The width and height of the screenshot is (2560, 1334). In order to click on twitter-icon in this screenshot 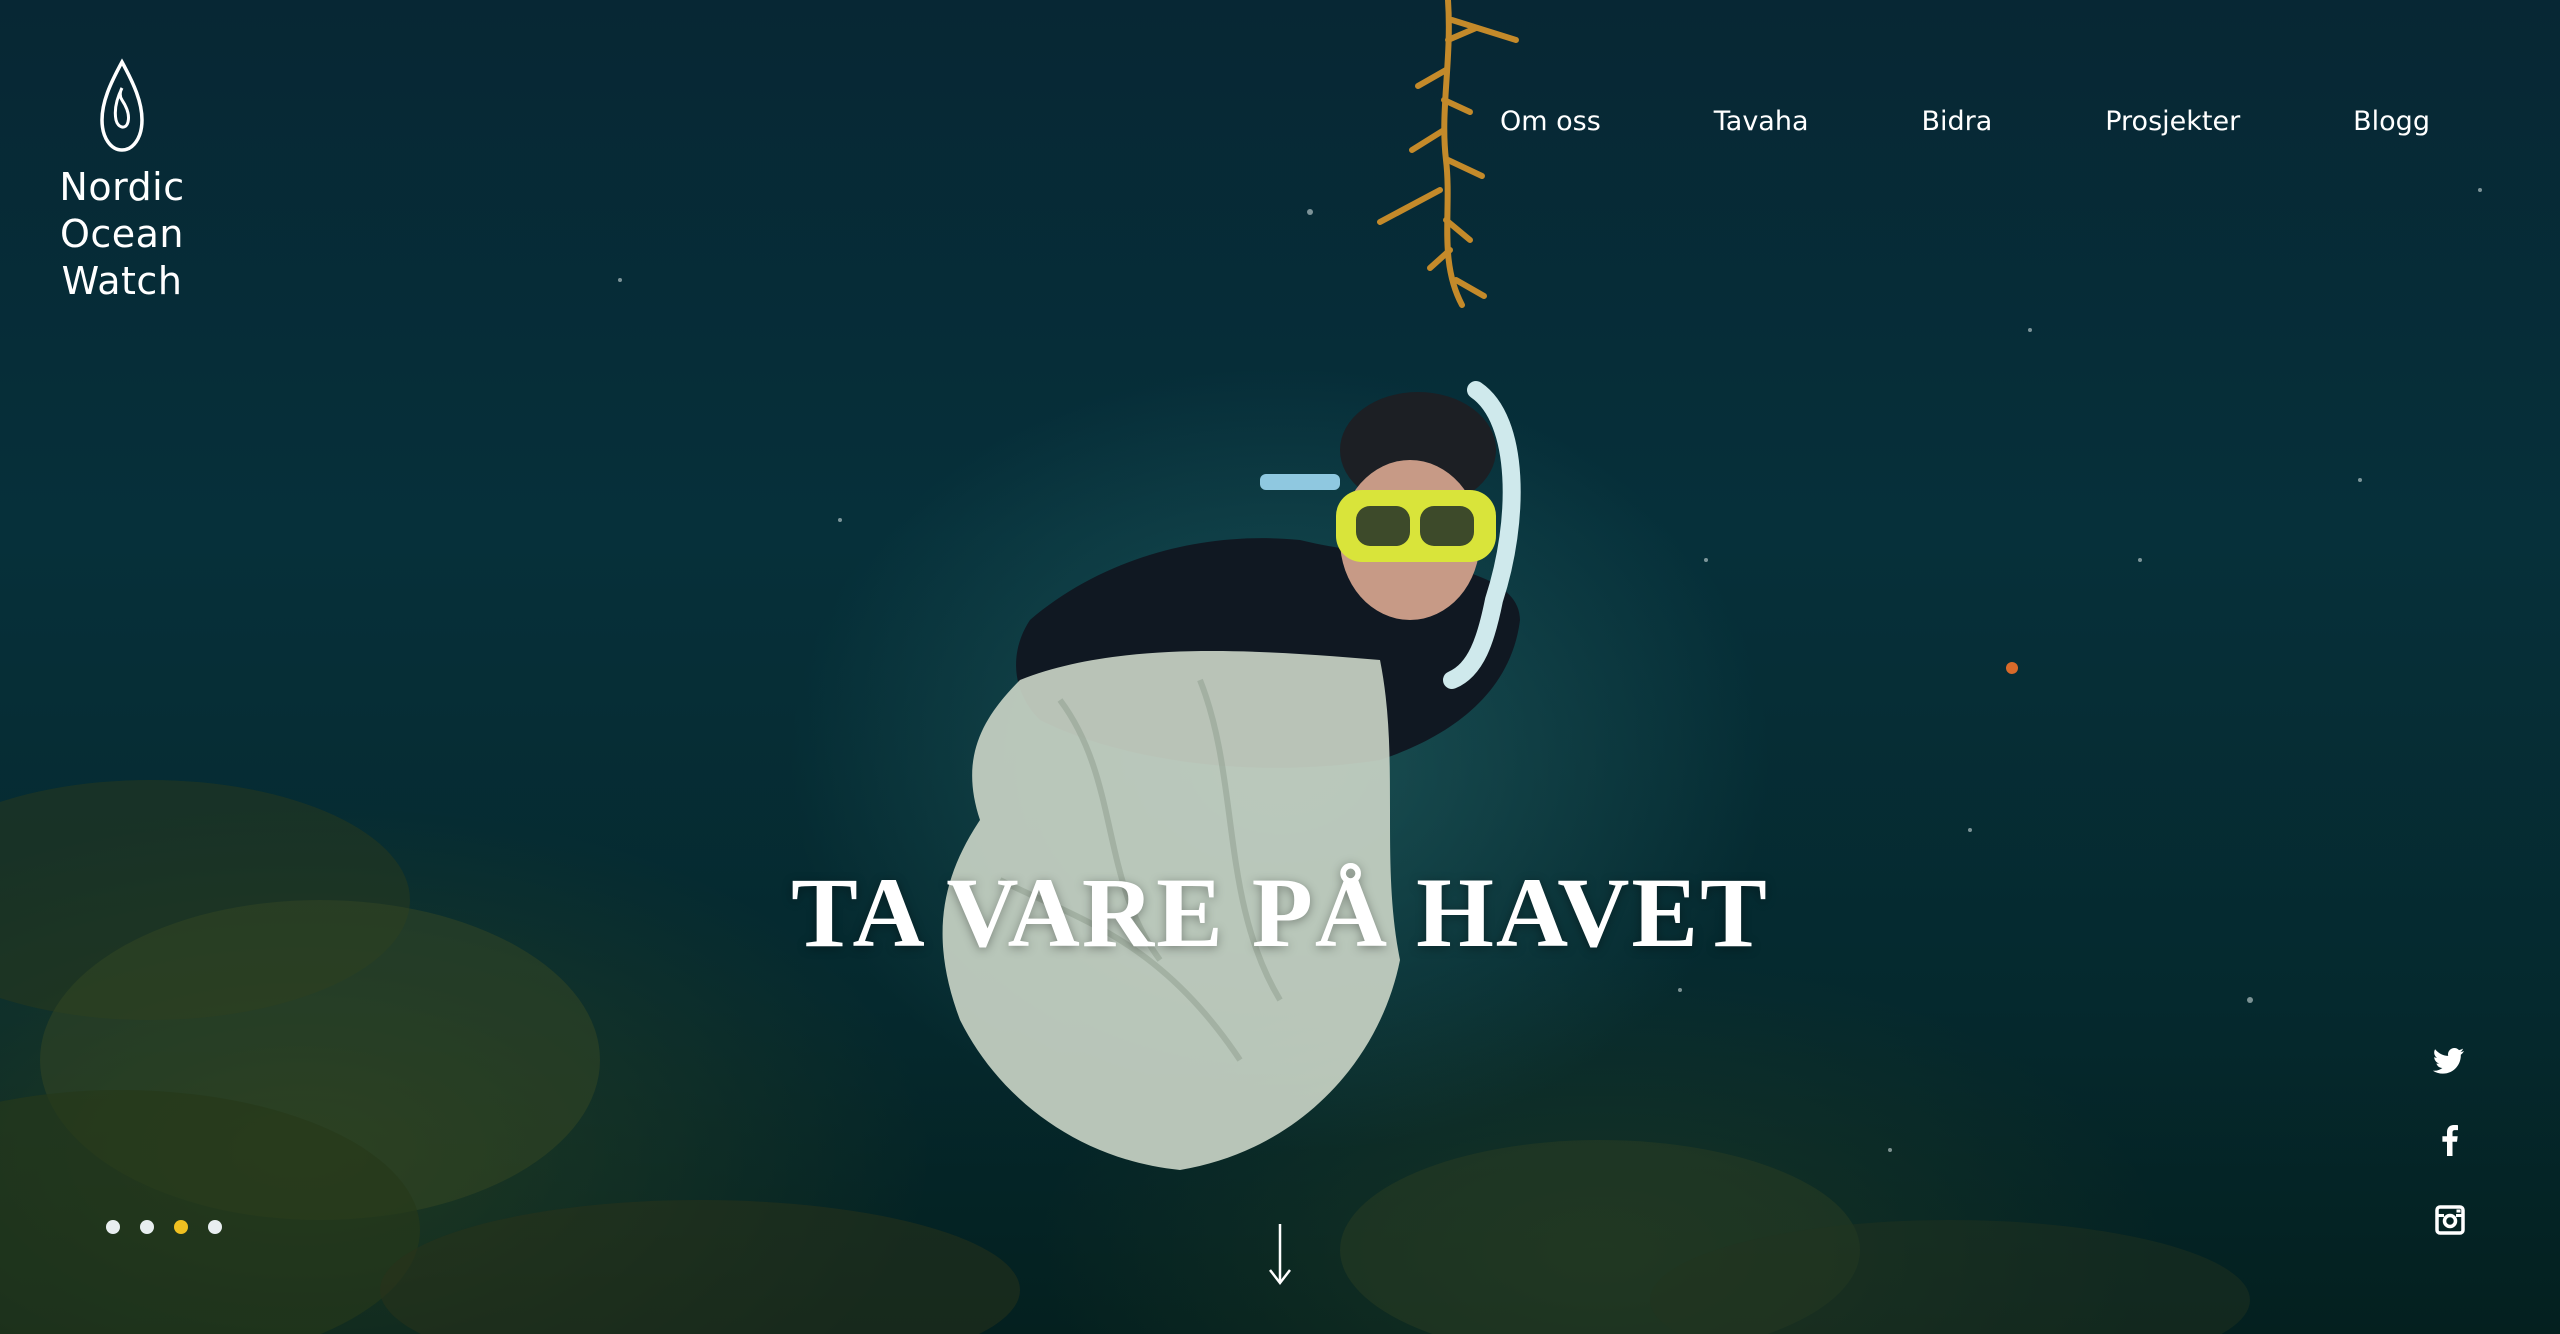, I will do `click(2448, 1061)`.